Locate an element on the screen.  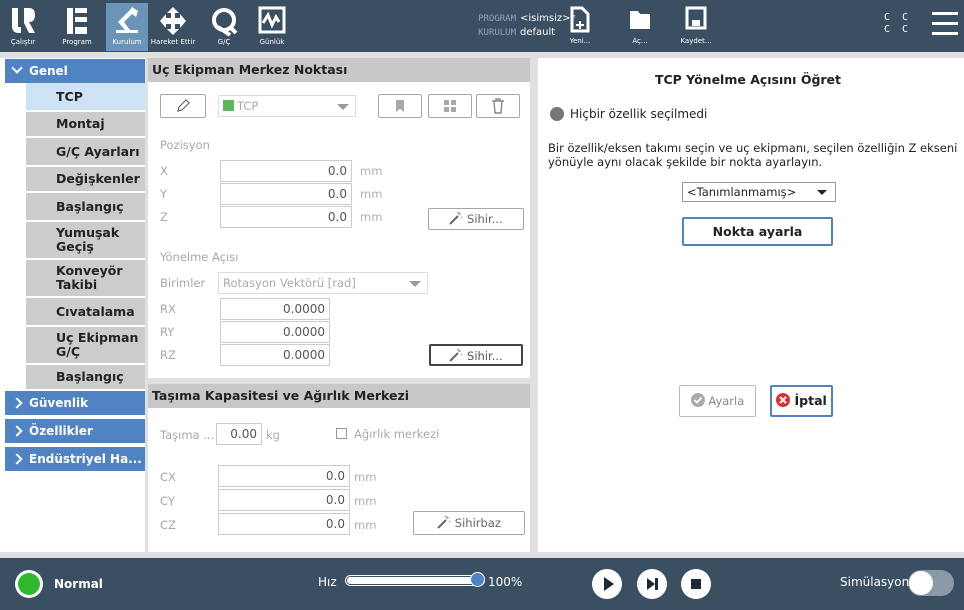
speed-slider is located at coordinates (415, 579).